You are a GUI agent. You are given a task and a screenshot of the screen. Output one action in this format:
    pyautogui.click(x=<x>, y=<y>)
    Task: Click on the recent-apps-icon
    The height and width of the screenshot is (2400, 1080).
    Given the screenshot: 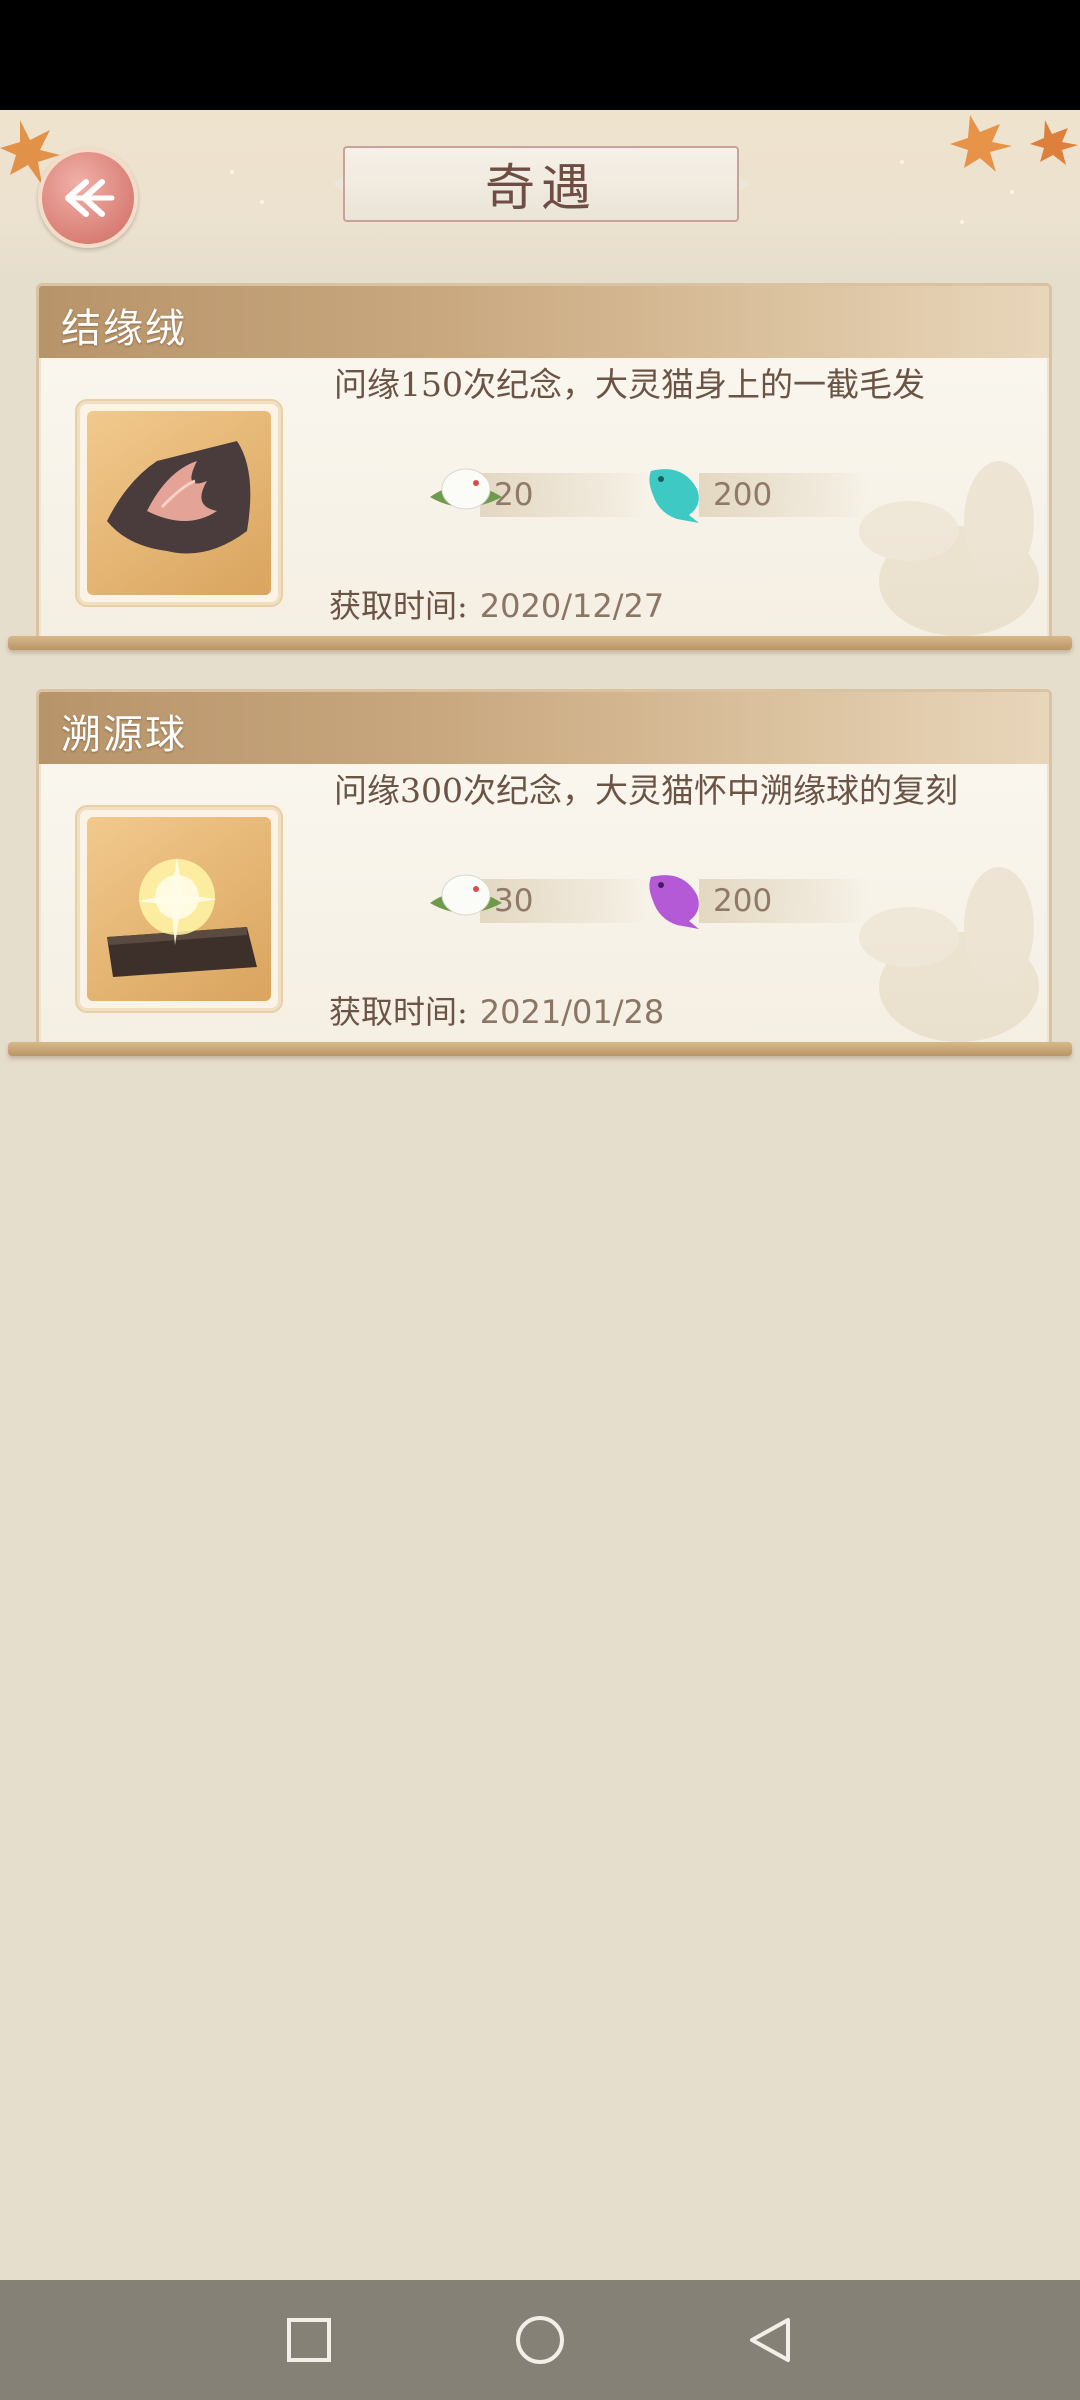 What is the action you would take?
    pyautogui.click(x=309, y=2340)
    